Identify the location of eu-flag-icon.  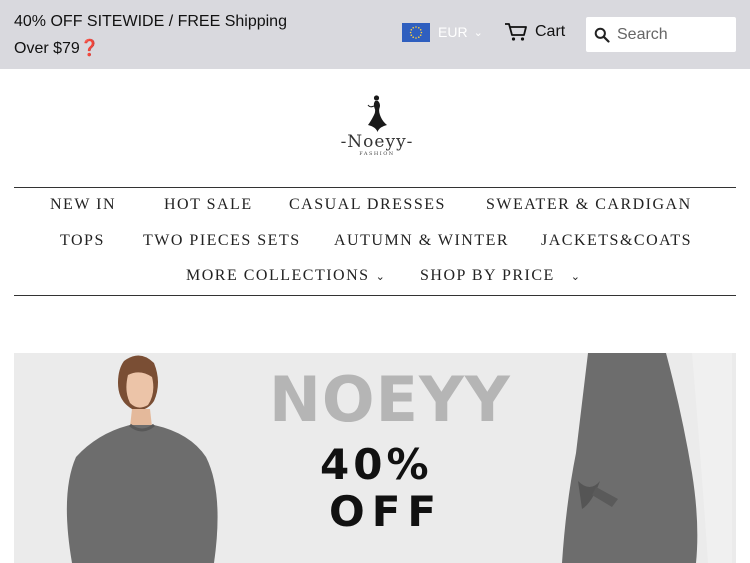
(416, 32).